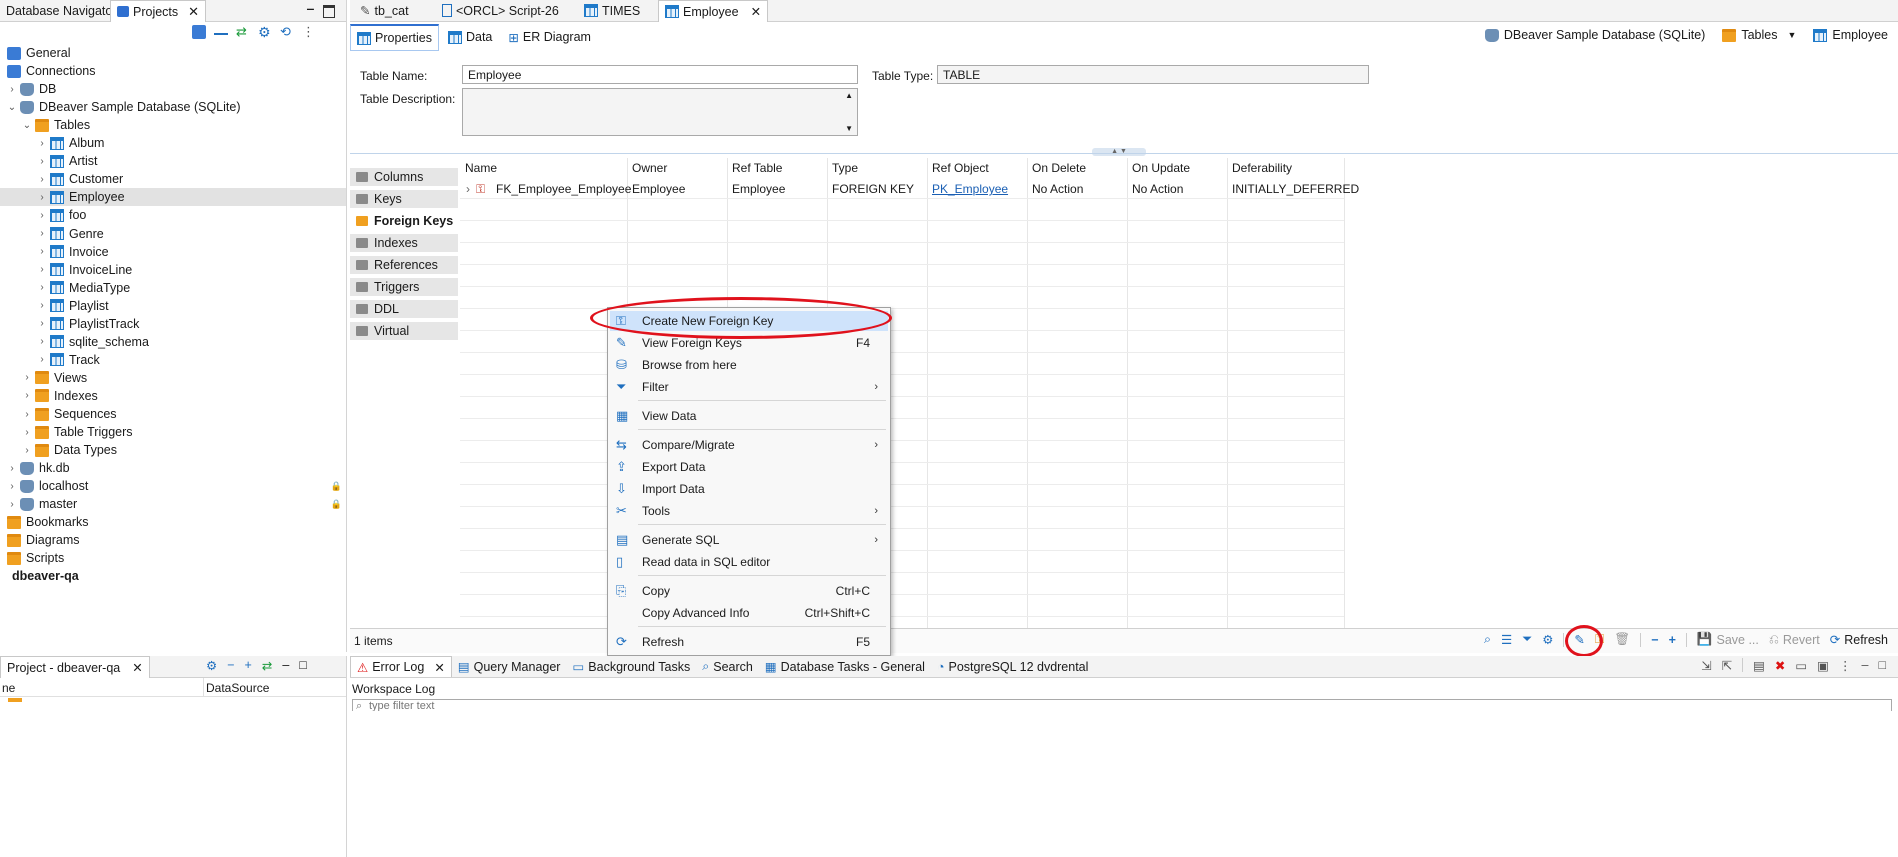 This screenshot has height=857, width=1898. What do you see at coordinates (1757, 35) in the screenshot?
I see `breadcrumb-folder: Tables ▼` at bounding box center [1757, 35].